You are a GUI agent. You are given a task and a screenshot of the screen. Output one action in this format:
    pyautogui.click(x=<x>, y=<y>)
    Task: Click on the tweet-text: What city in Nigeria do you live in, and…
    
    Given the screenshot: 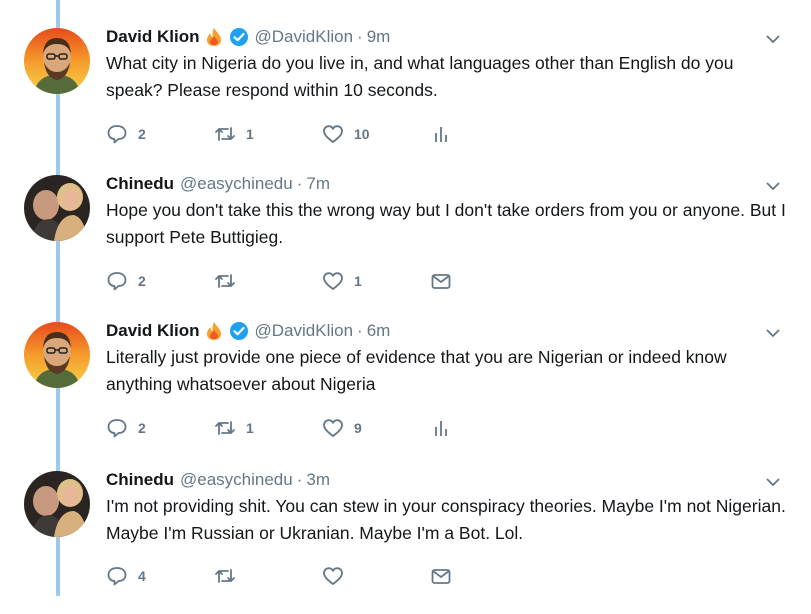 What is the action you would take?
    pyautogui.click(x=420, y=76)
    